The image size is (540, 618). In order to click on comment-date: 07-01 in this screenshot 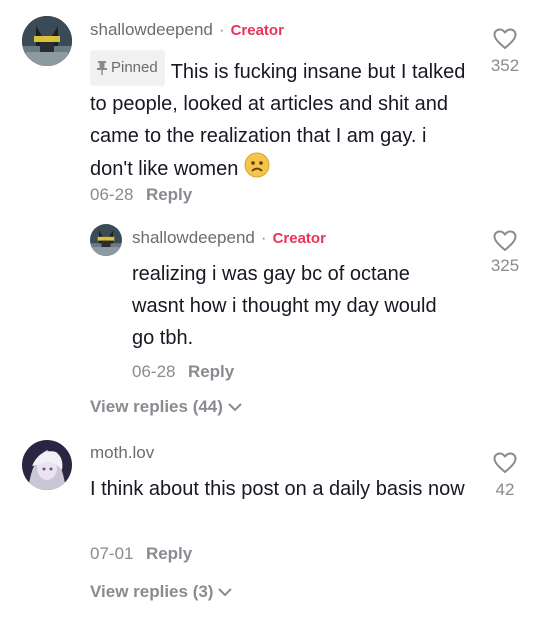, I will do `click(112, 553)`.